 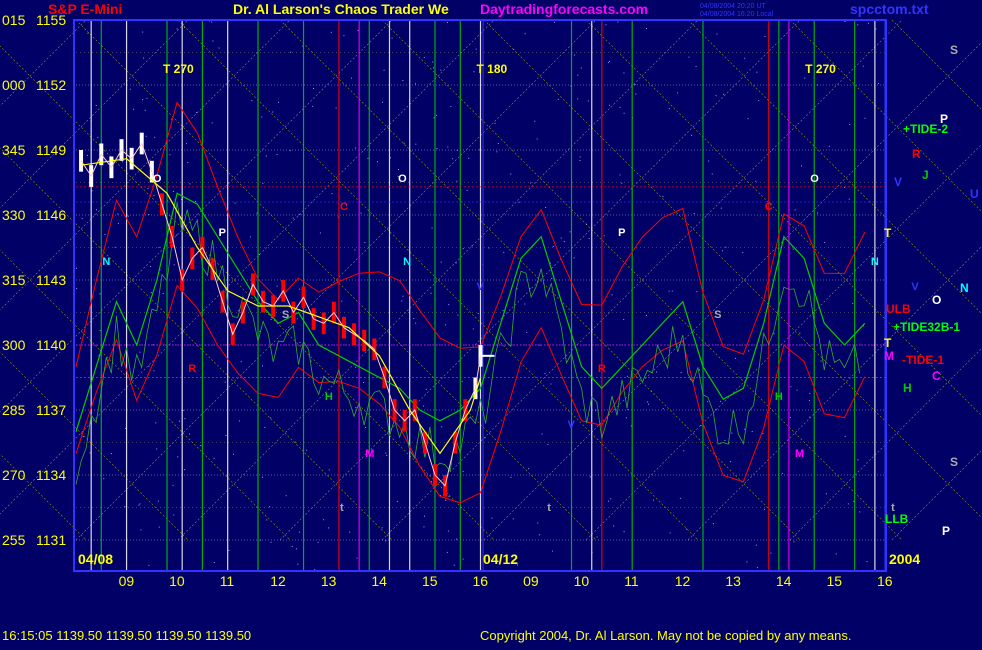 What do you see at coordinates (127, 635) in the screenshot?
I see `quote-status: 16:15:05 1139.50 1139.50 1139.50 1139.50` at bounding box center [127, 635].